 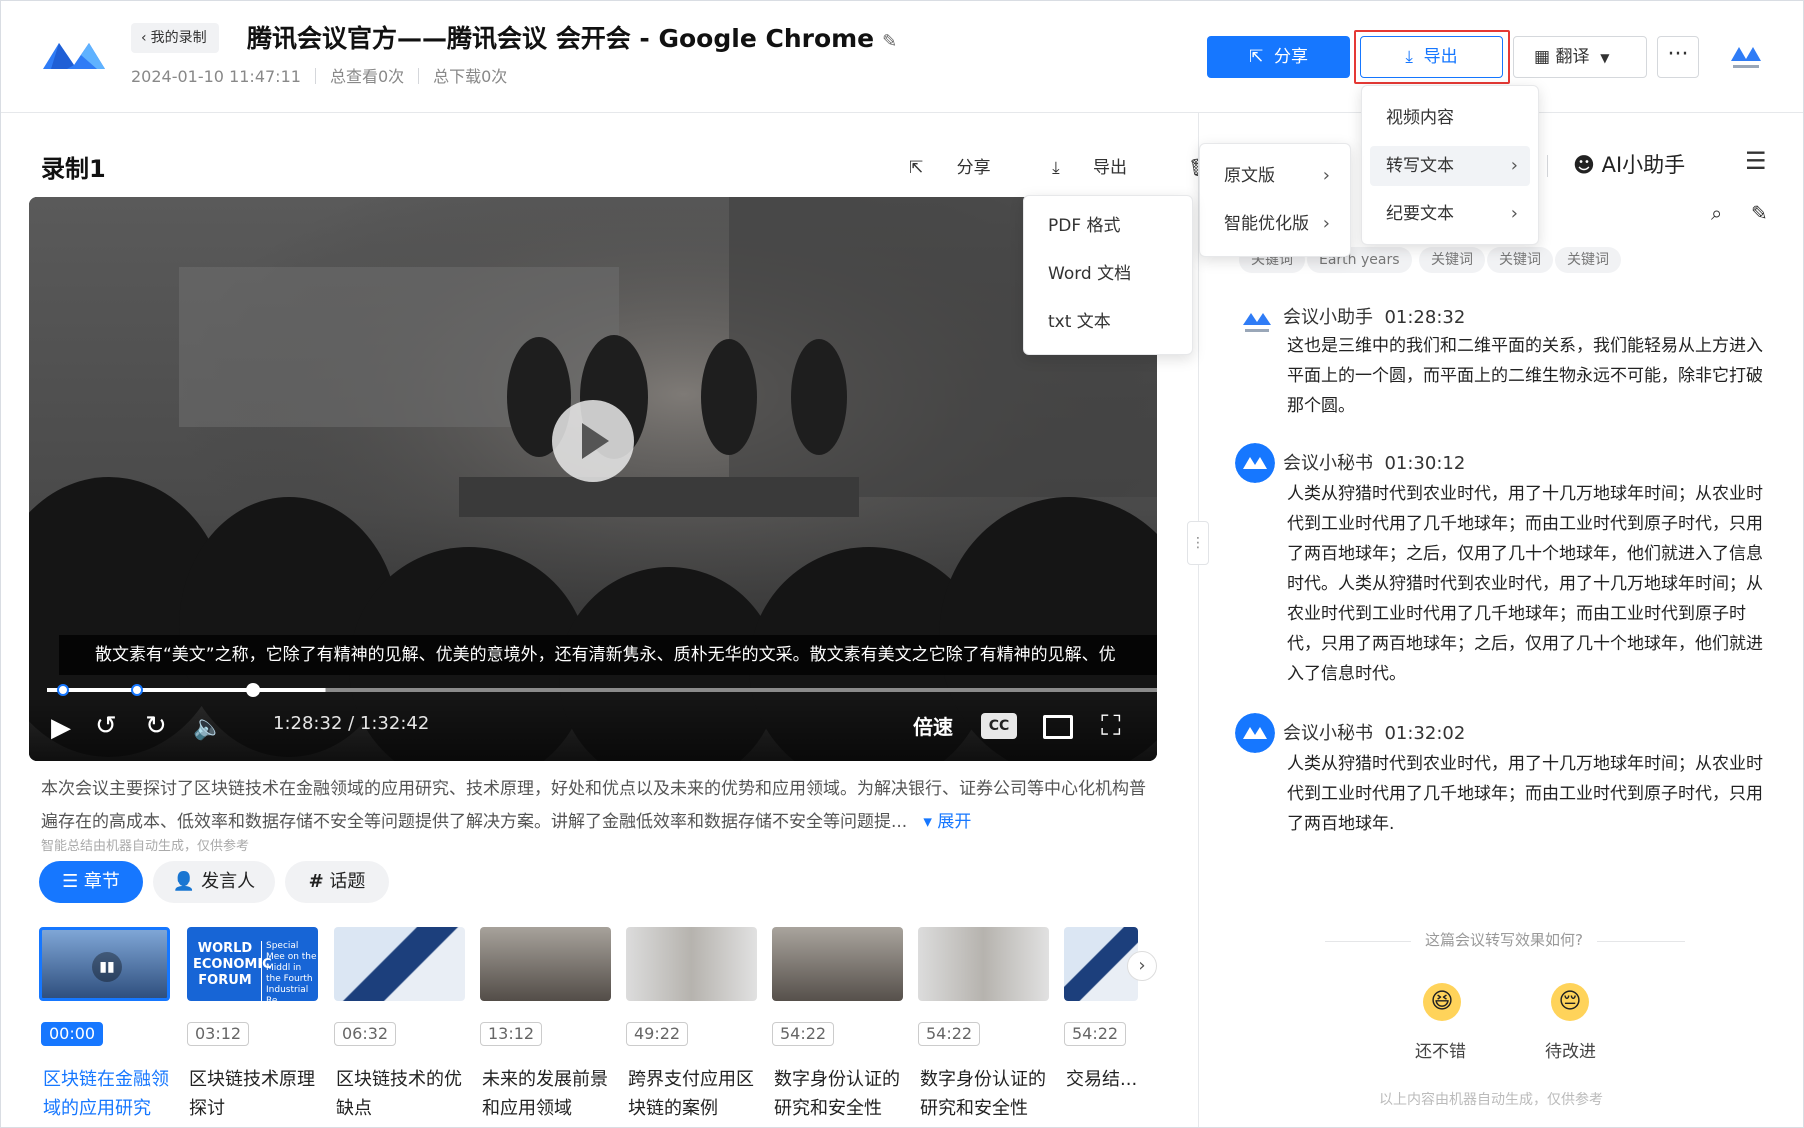 I want to click on more-button: ···, so click(x=1678, y=57).